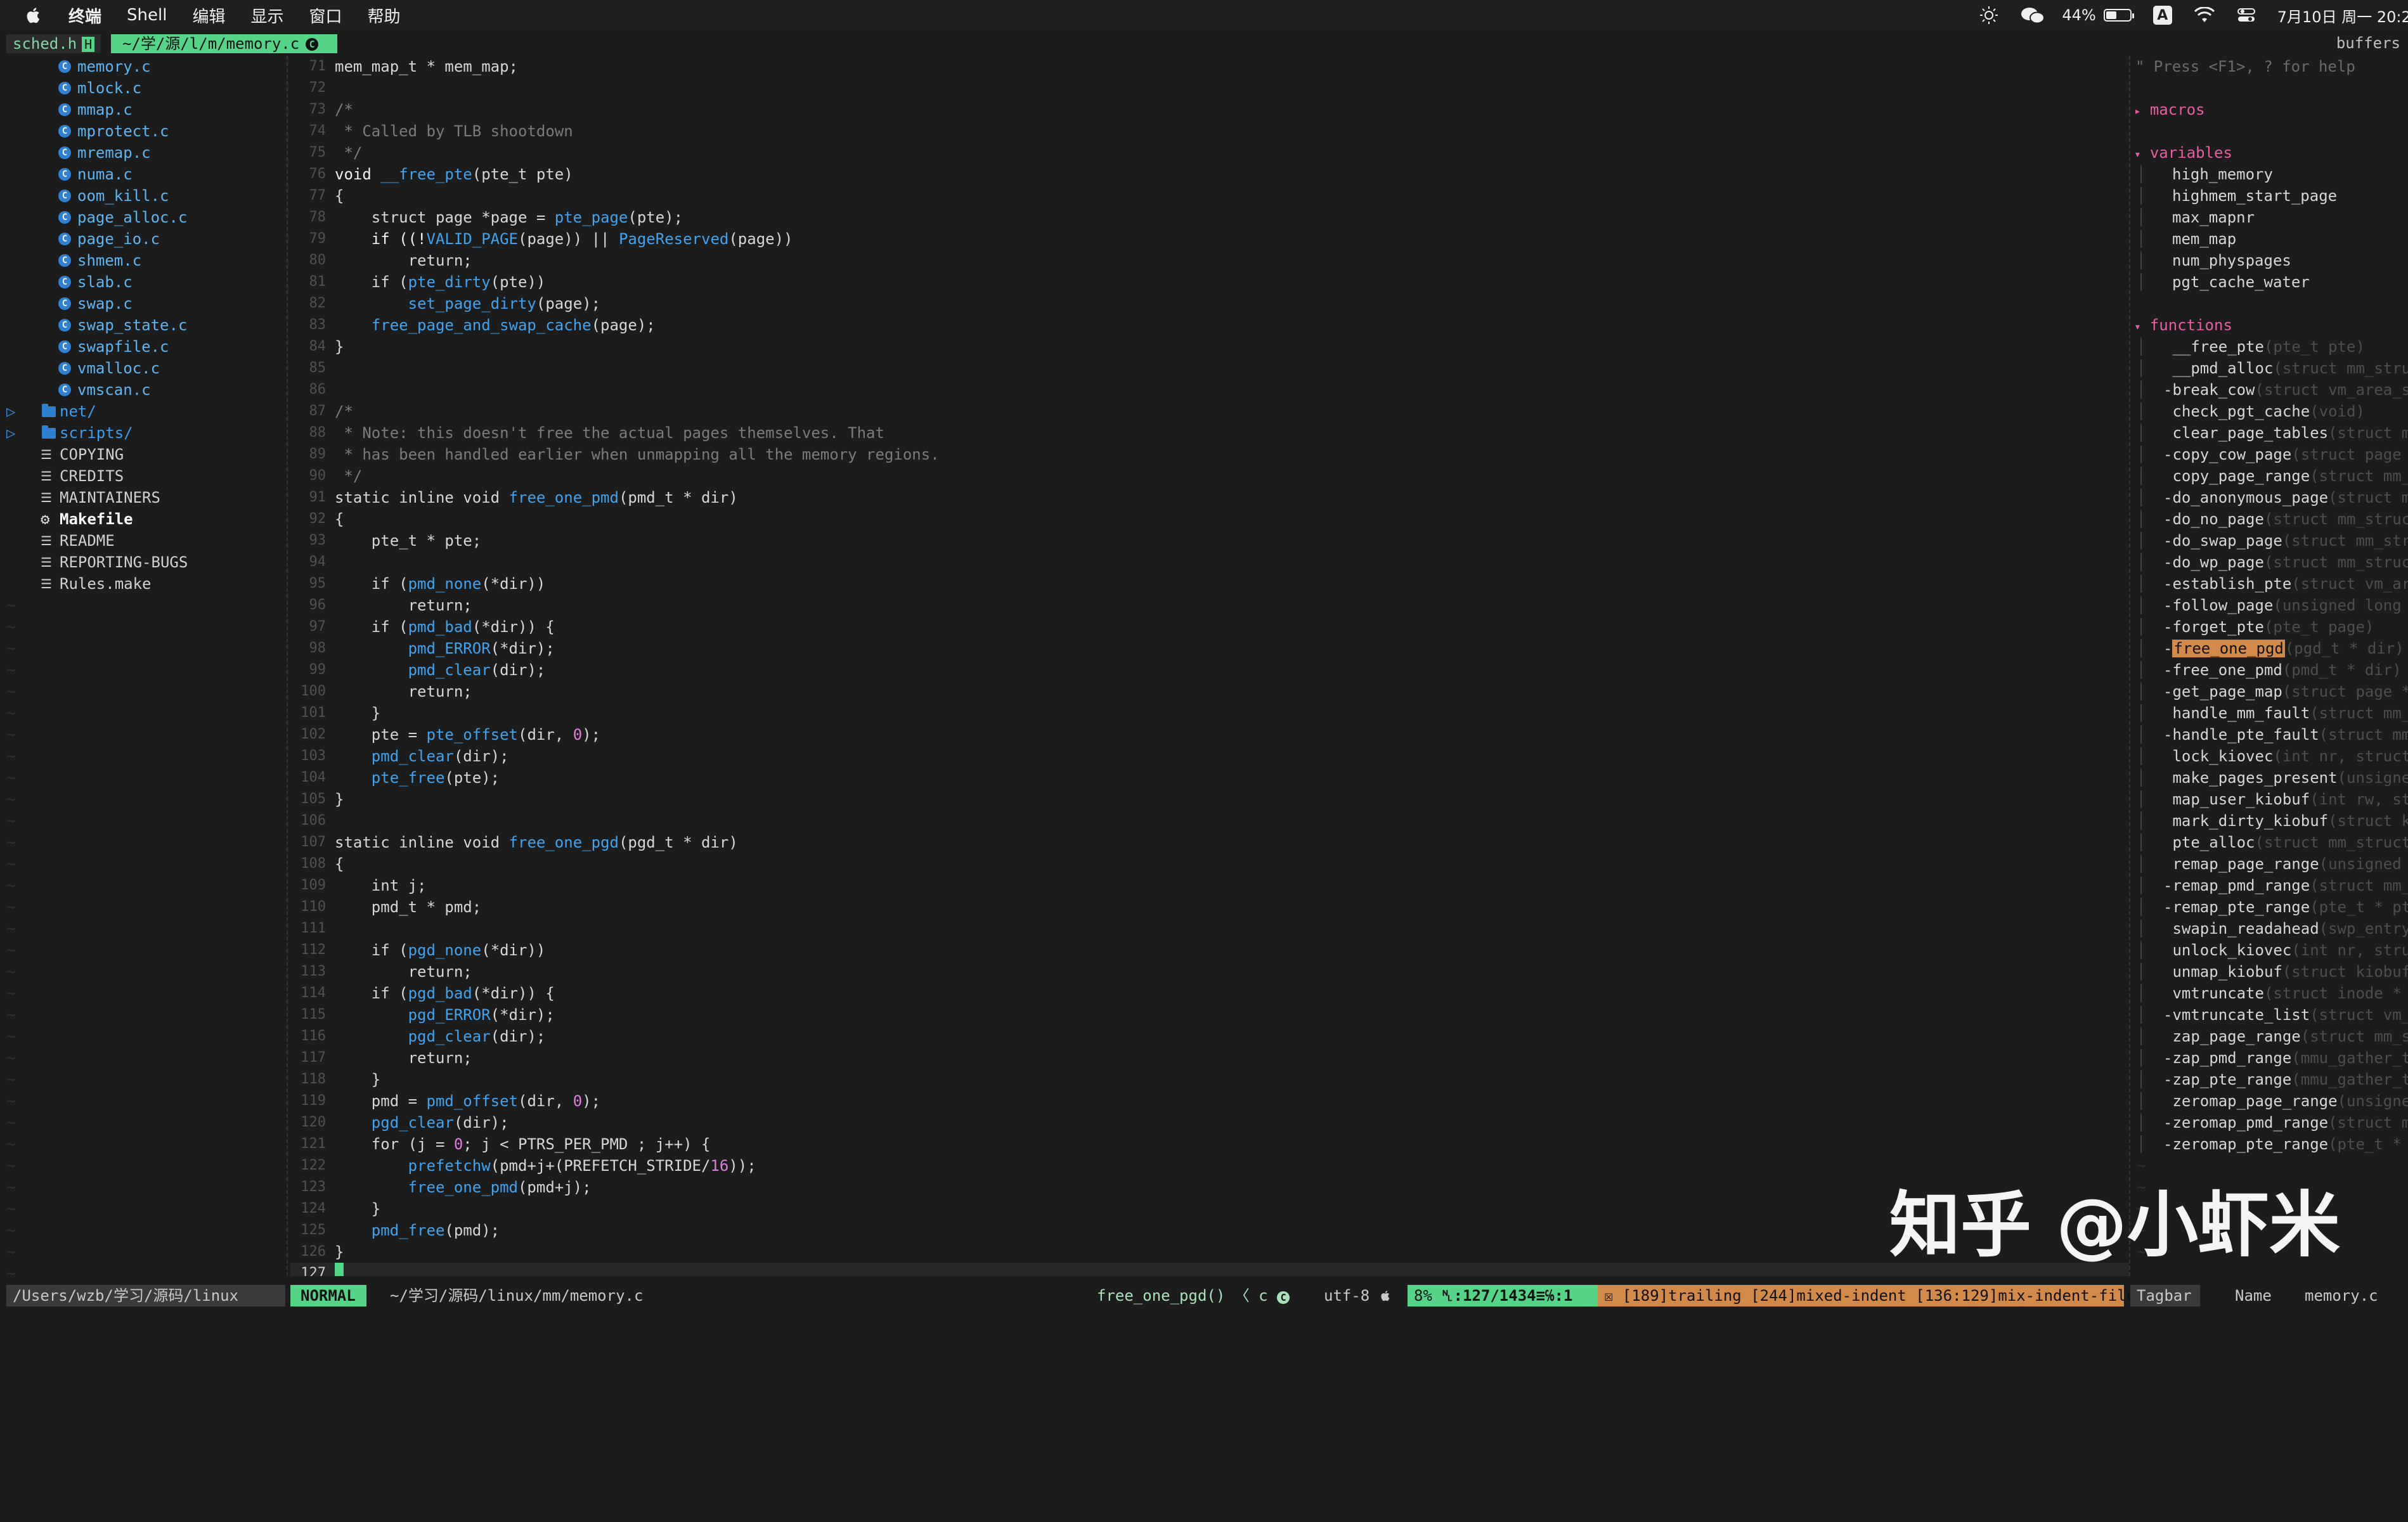 The height and width of the screenshot is (1522, 2408). I want to click on code-line: if (pmd_none(*dir)), so click(440, 584).